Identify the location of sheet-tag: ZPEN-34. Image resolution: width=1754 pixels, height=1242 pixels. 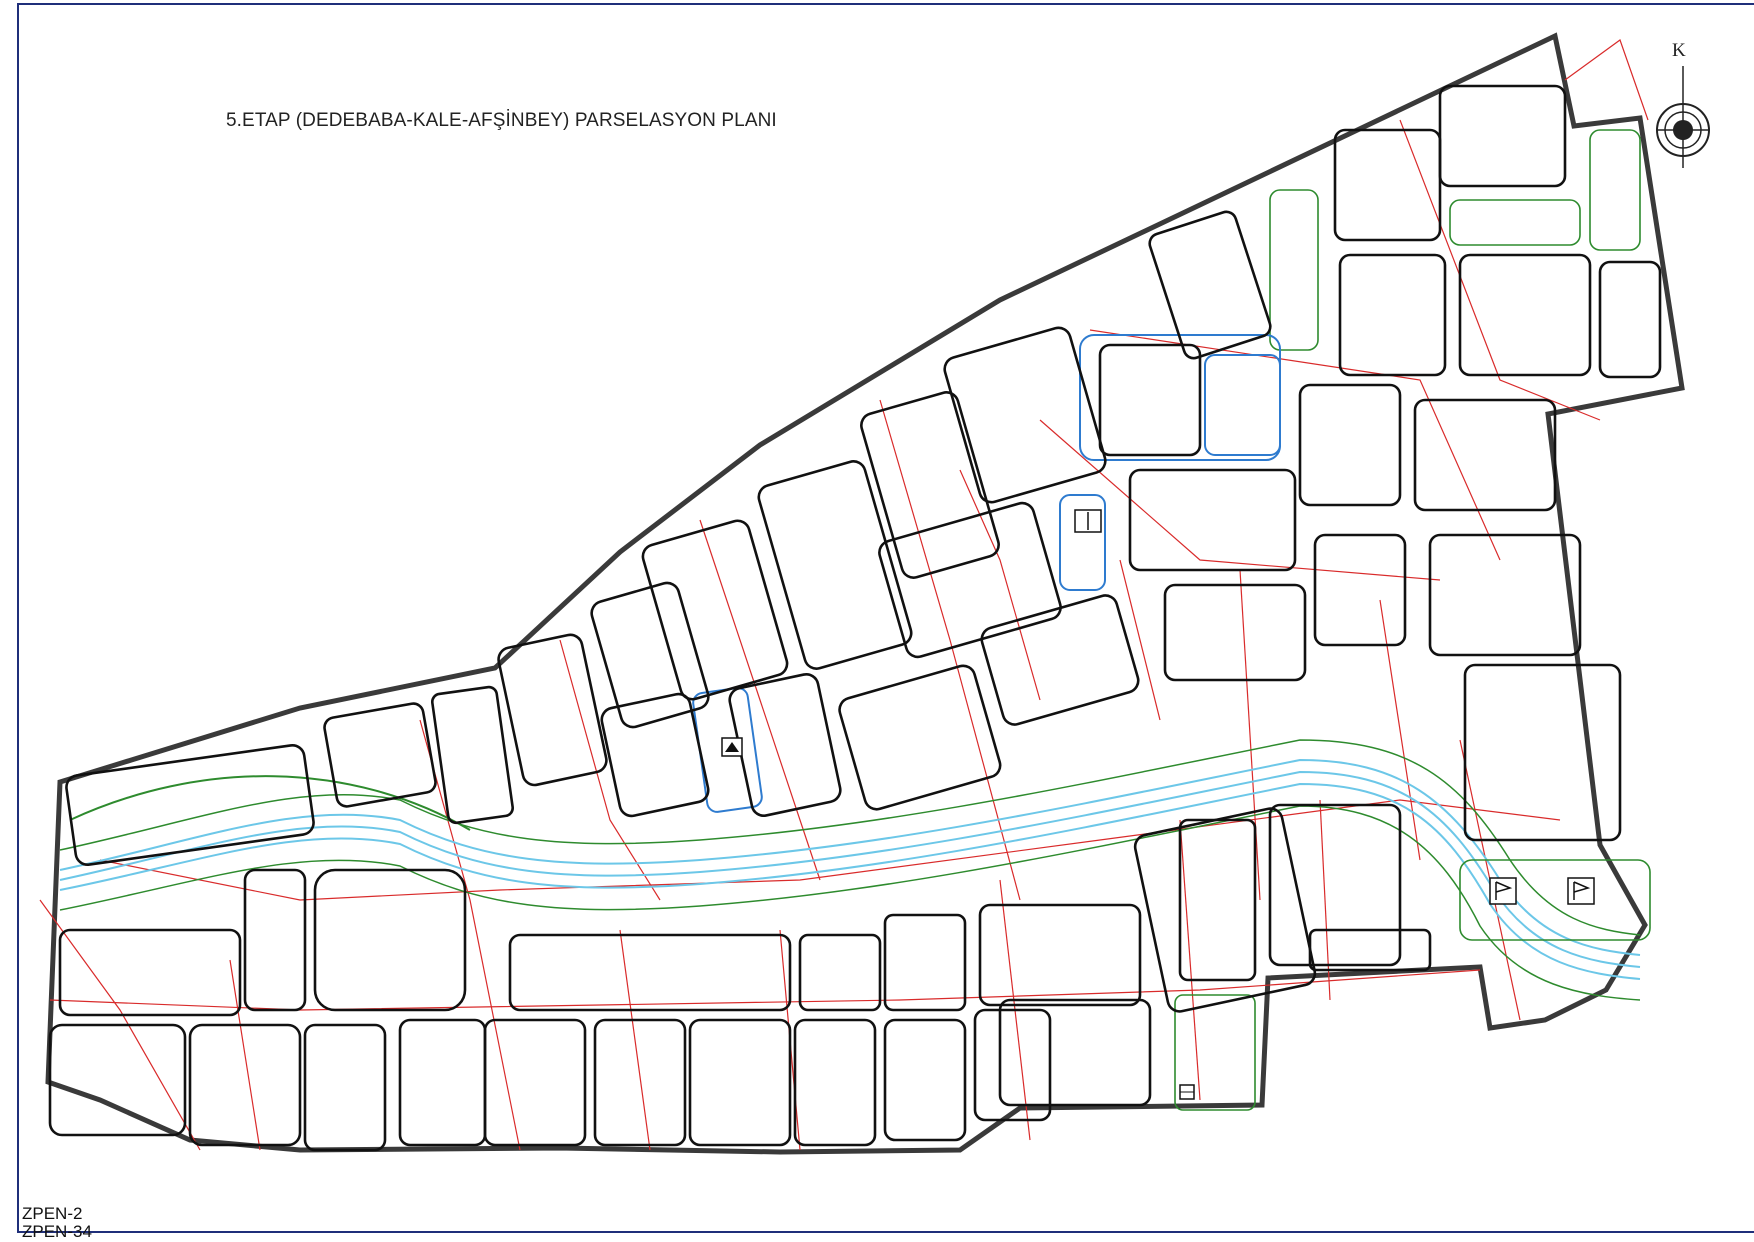
(57, 1231).